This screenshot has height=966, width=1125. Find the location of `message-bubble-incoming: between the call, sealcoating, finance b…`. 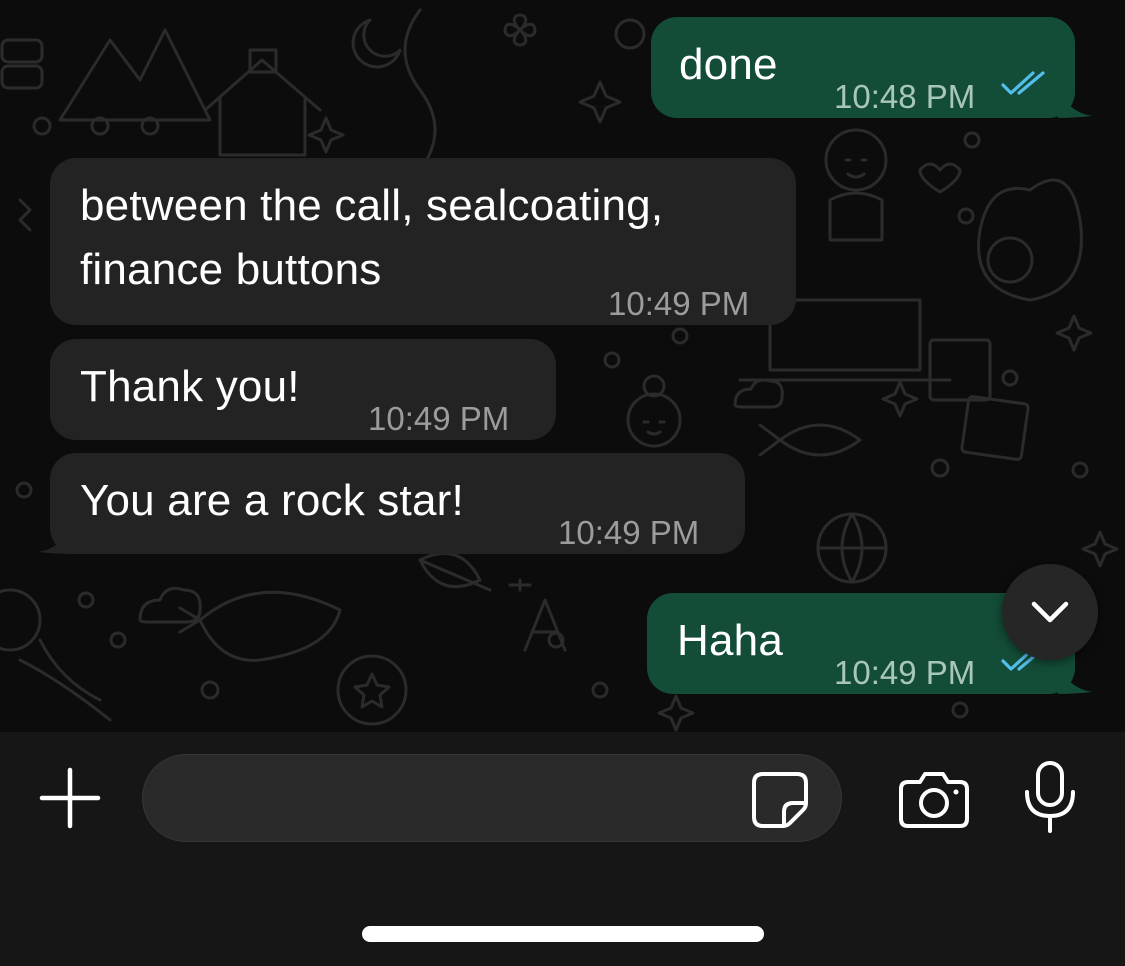

message-bubble-incoming: between the call, sealcoating, finance b… is located at coordinates (423, 241).